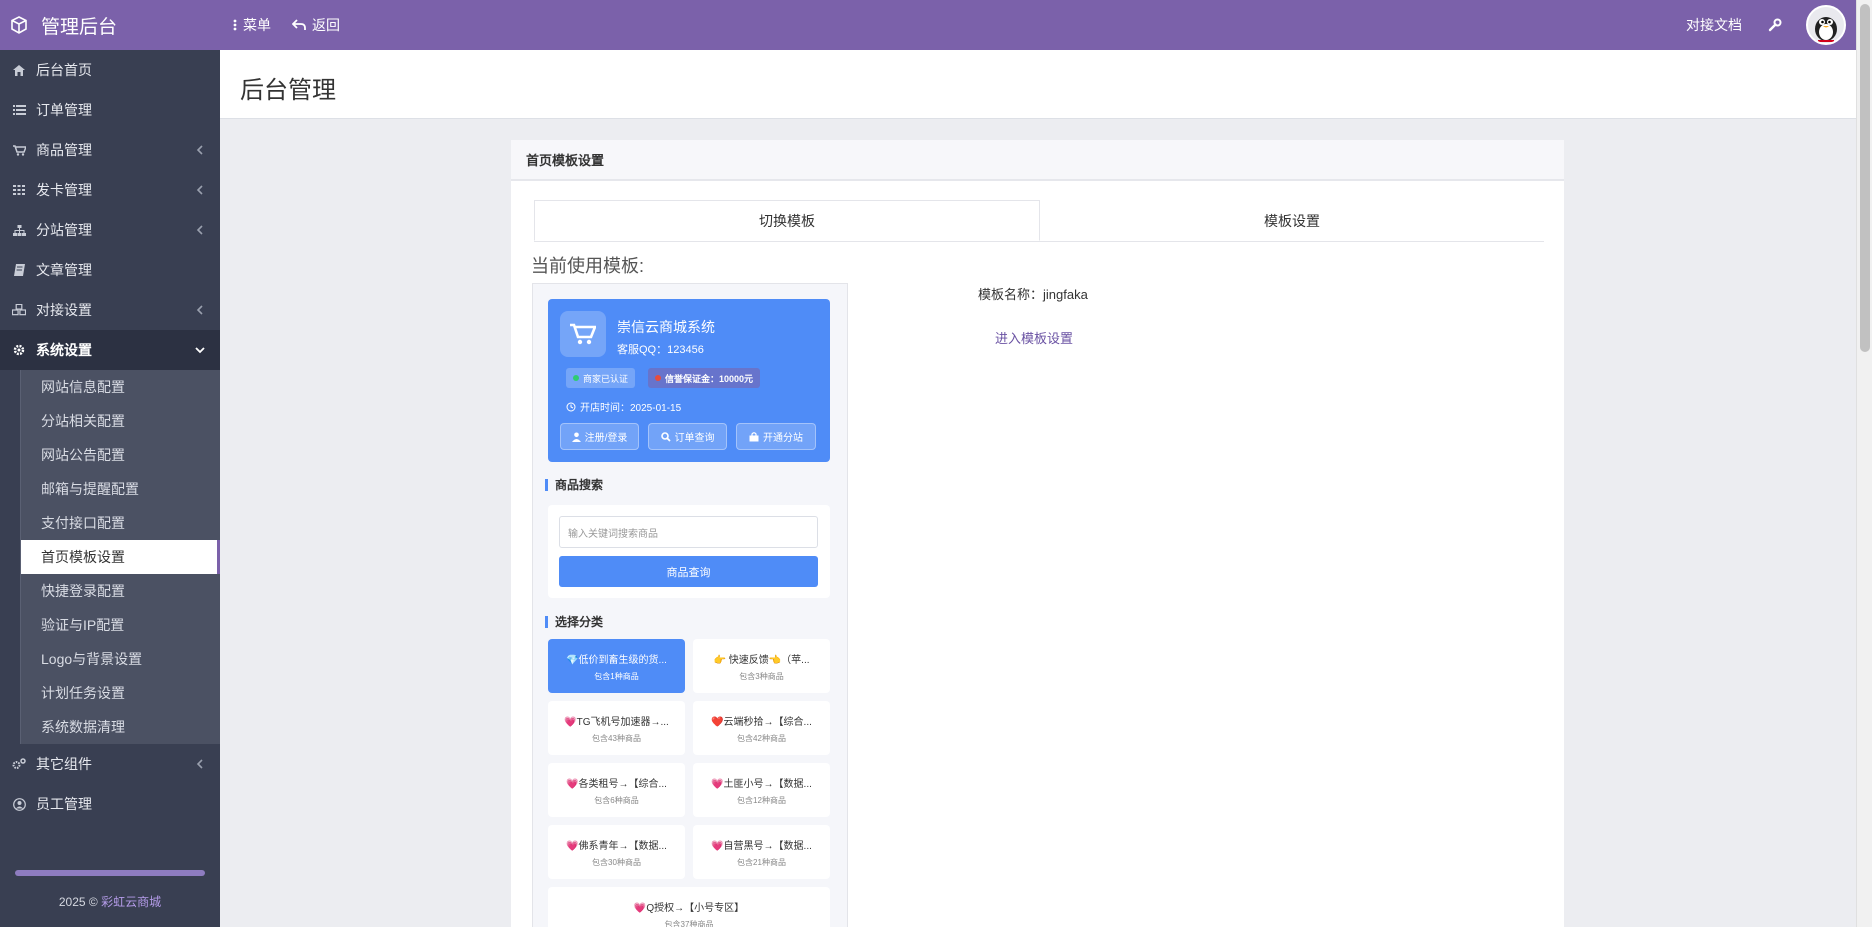 The height and width of the screenshot is (927, 1872). What do you see at coordinates (64, 190) in the screenshot?
I see `sidebar-item-label: 发卡管理` at bounding box center [64, 190].